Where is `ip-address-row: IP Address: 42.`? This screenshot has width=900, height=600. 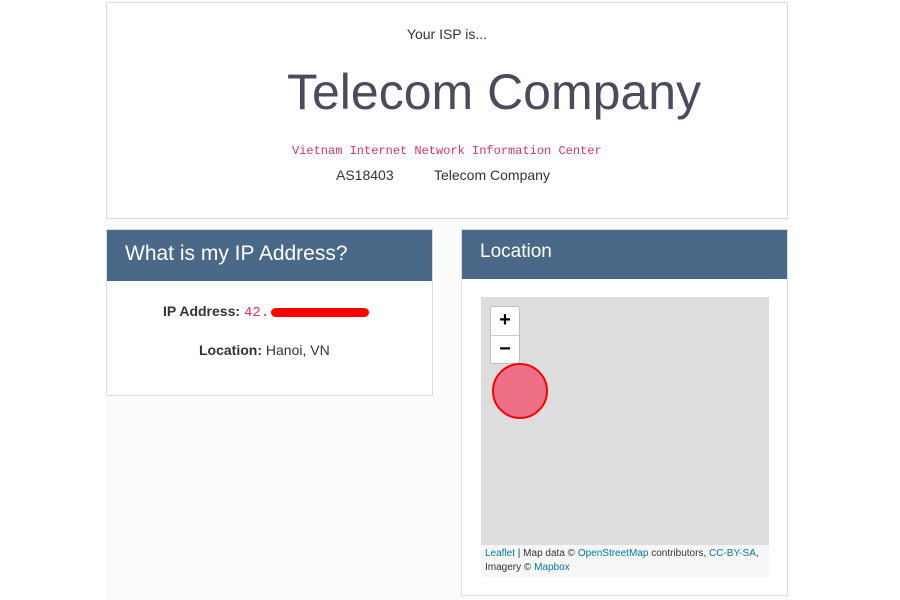 ip-address-row: IP Address: 42. is located at coordinates (266, 312).